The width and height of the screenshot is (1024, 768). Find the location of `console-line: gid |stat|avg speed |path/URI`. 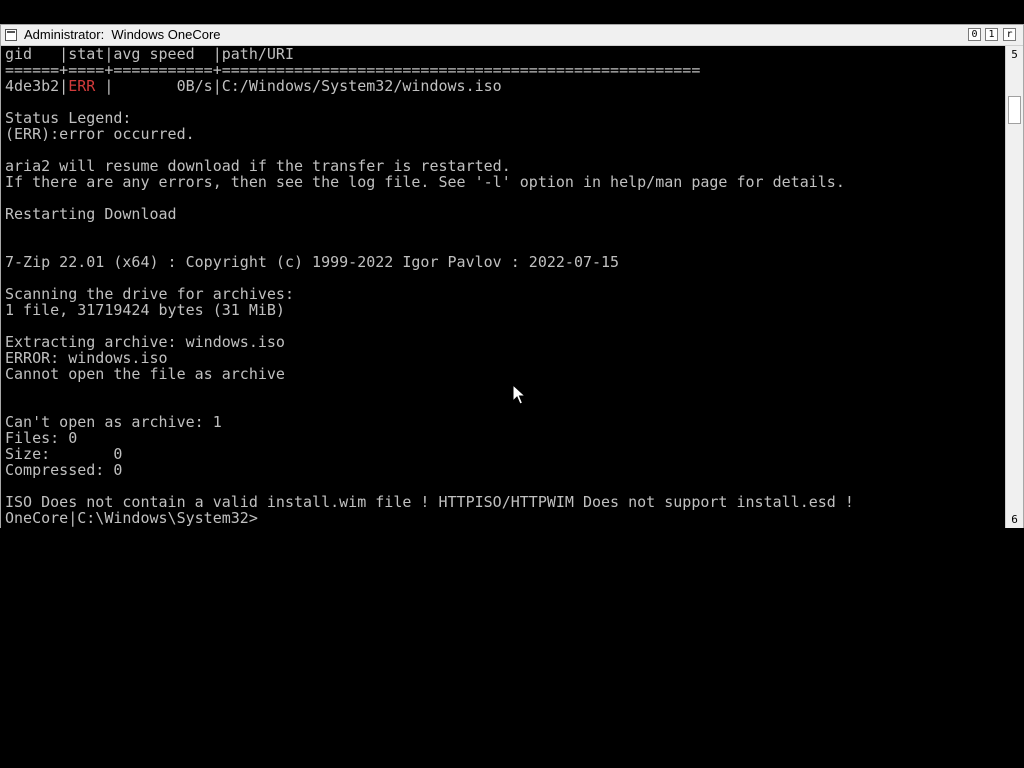

console-line: gid |stat|avg speed |path/URI is located at coordinates (149, 54).